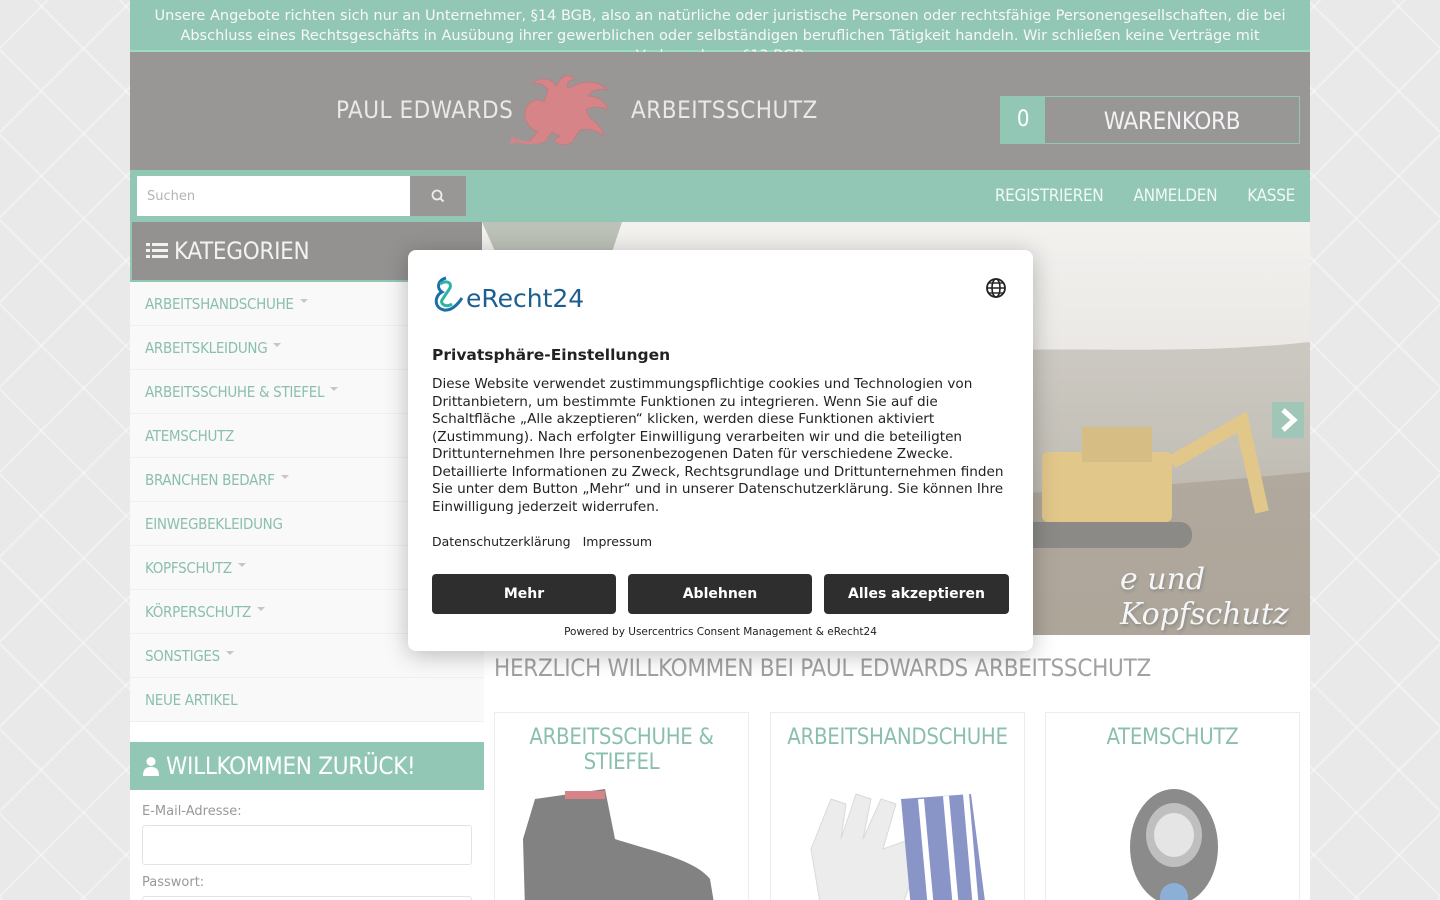  What do you see at coordinates (996, 288) in the screenshot?
I see `language-globe-icon` at bounding box center [996, 288].